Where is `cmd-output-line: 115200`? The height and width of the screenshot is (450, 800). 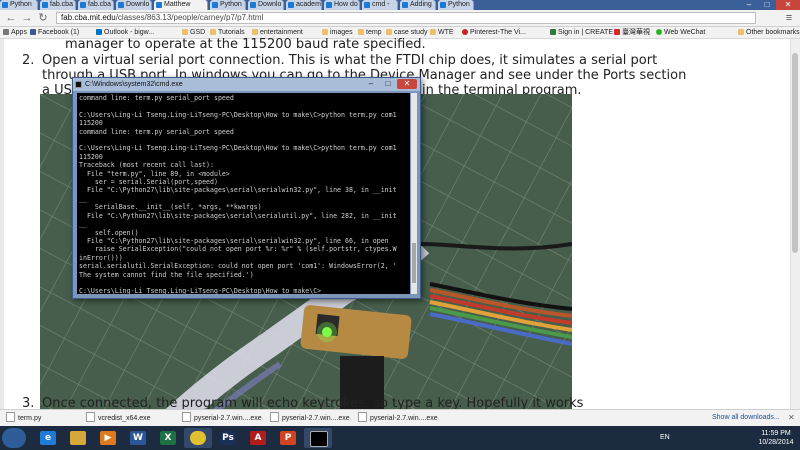 cmd-output-line: 115200 is located at coordinates (91, 123).